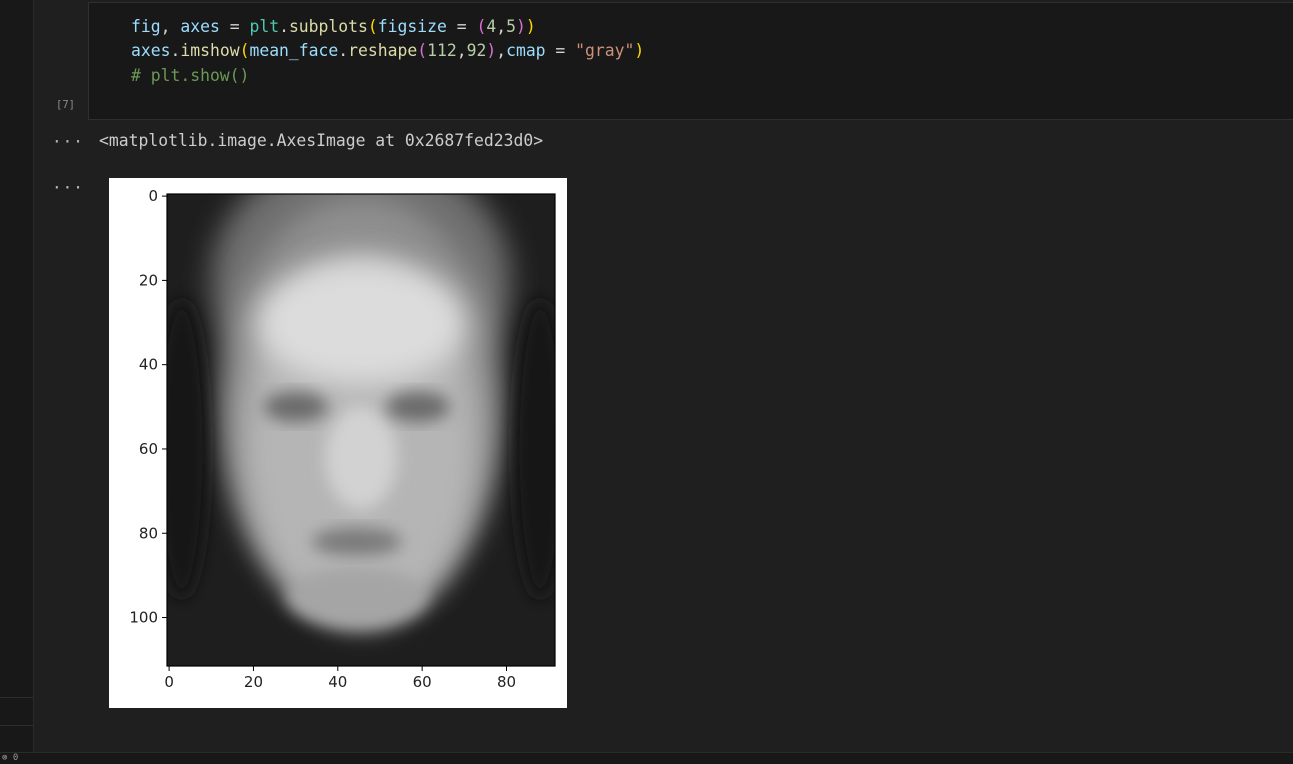 This screenshot has height=764, width=1293. I want to click on left-eye, so click(295, 406).